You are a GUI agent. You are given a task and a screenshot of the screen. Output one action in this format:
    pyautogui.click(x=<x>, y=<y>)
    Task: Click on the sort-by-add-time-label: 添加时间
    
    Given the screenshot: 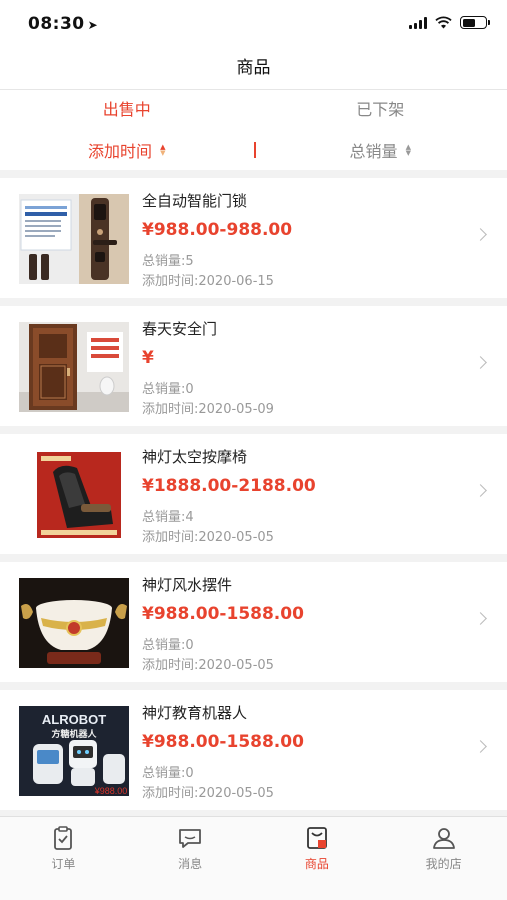 What is the action you would take?
    pyautogui.click(x=120, y=151)
    